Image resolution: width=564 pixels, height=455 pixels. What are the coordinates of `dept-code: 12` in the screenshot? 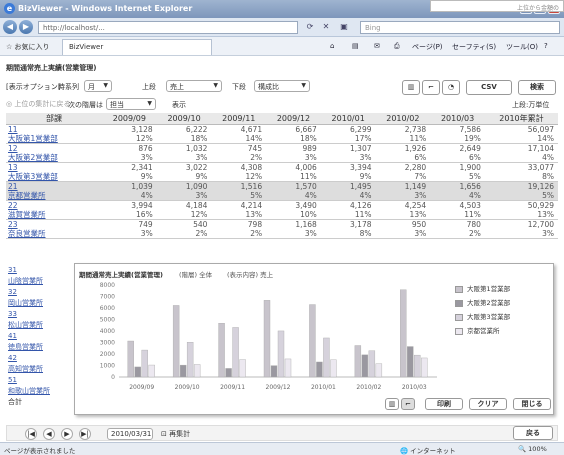 It's located at (54, 149).